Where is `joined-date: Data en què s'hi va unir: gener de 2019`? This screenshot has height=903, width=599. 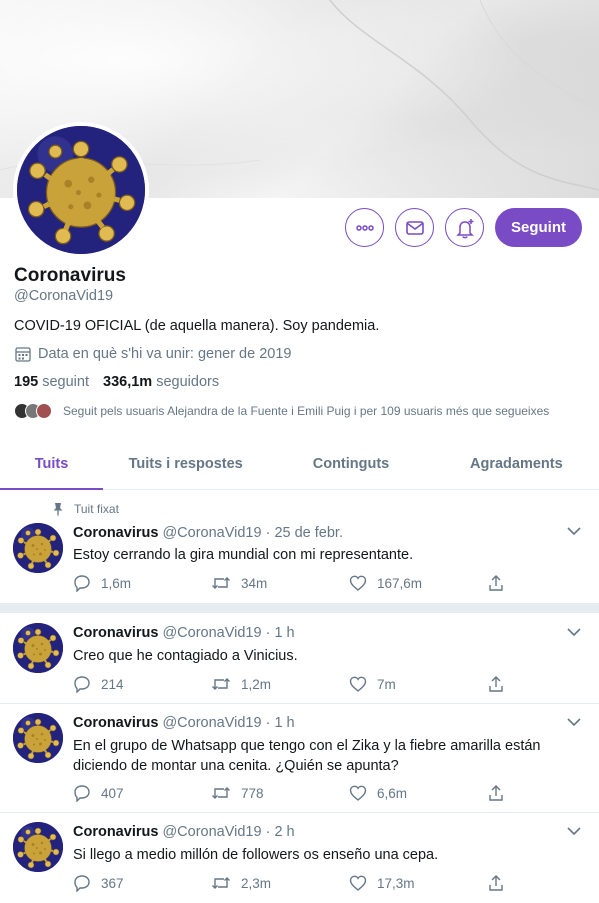 joined-date: Data en què s'hi va unir: gener de 2019 is located at coordinates (152, 354).